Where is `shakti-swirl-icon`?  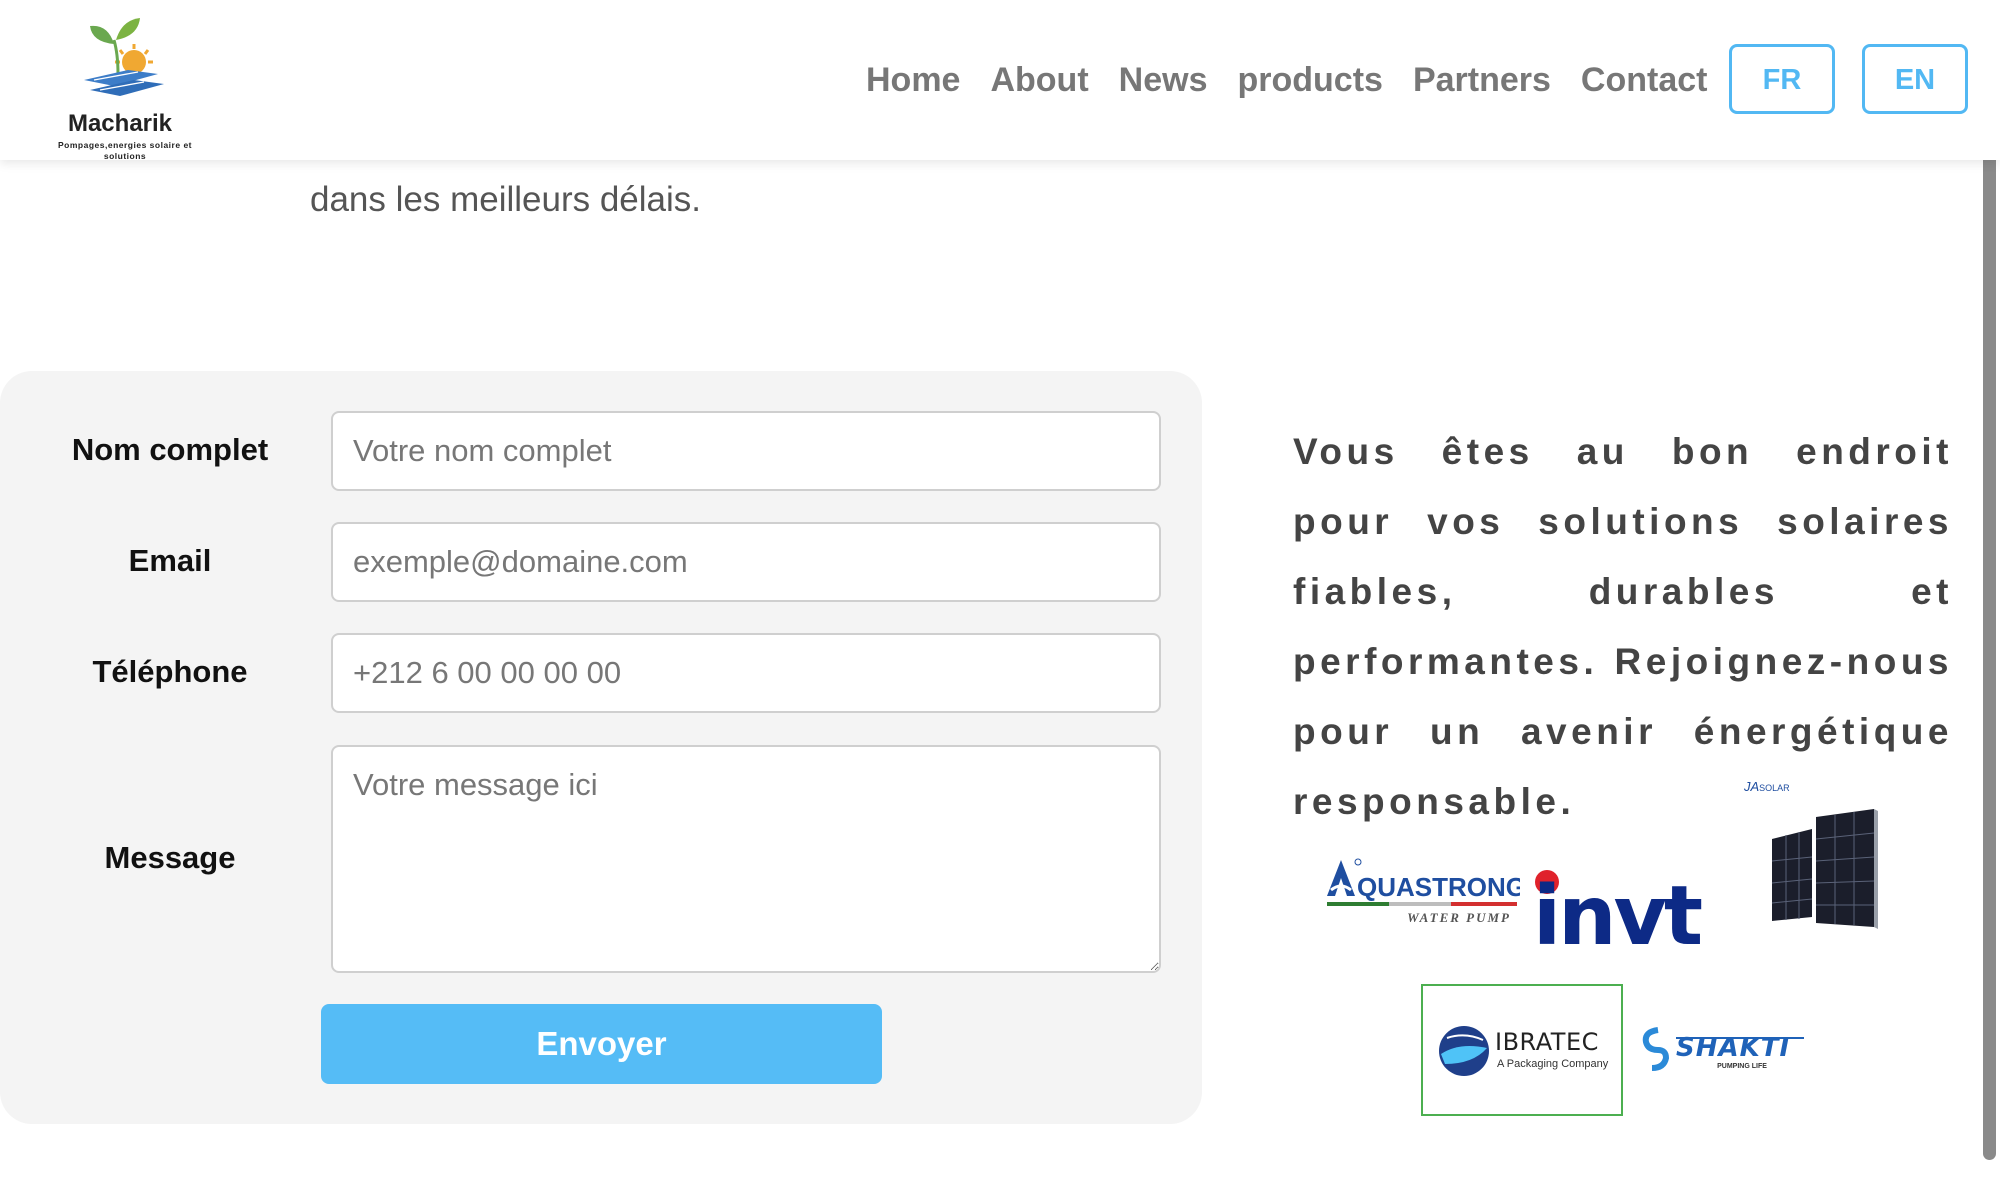
shakti-swirl-icon is located at coordinates (1656, 1049).